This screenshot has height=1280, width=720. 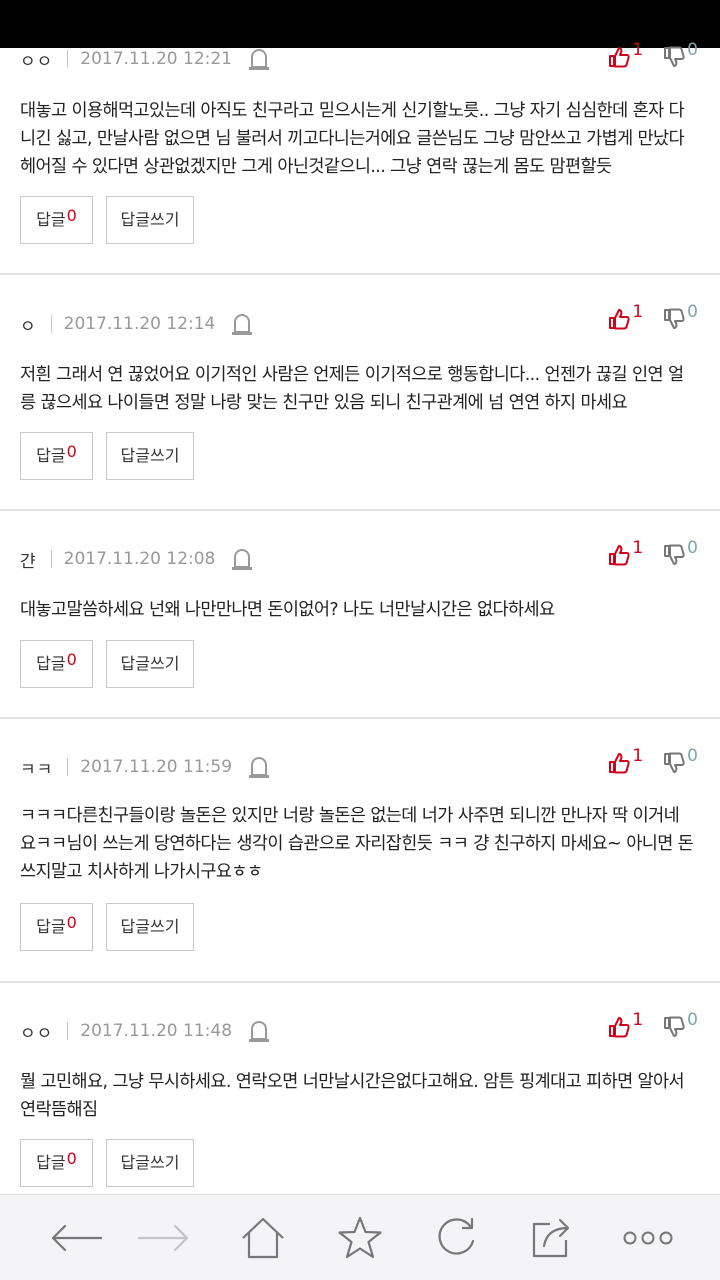 What do you see at coordinates (156, 1031) in the screenshot?
I see `comment-date: 2017.11.20 11:48` at bounding box center [156, 1031].